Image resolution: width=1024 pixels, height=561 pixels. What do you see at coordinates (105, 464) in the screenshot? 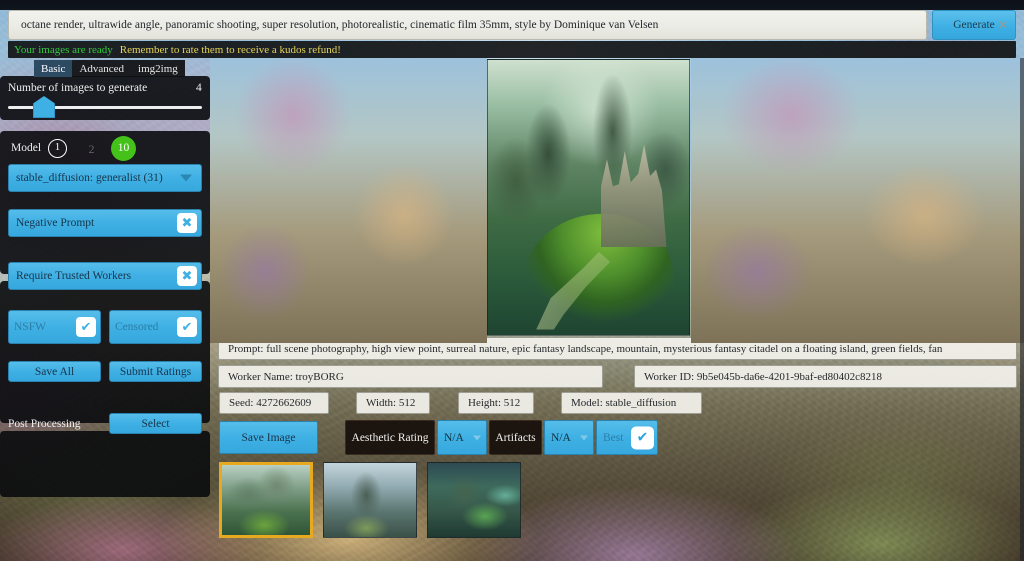
I see `panel-post-processing` at bounding box center [105, 464].